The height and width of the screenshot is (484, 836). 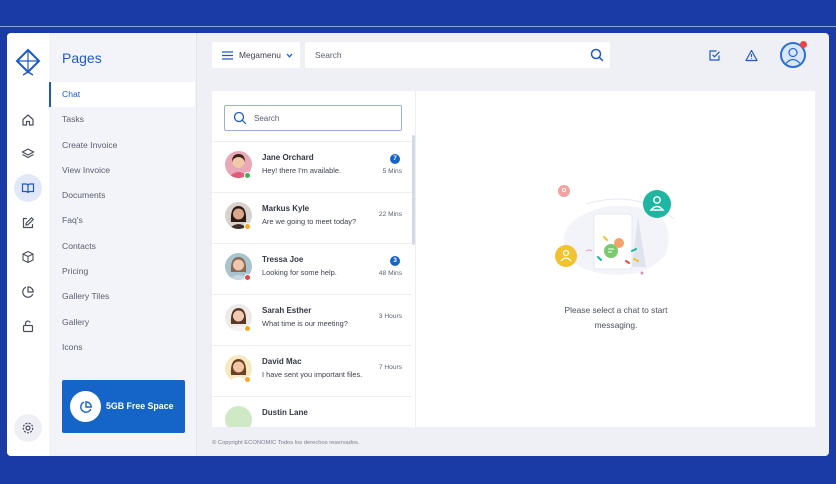 What do you see at coordinates (390, 367) in the screenshot?
I see `chat-time: 7 Hours` at bounding box center [390, 367].